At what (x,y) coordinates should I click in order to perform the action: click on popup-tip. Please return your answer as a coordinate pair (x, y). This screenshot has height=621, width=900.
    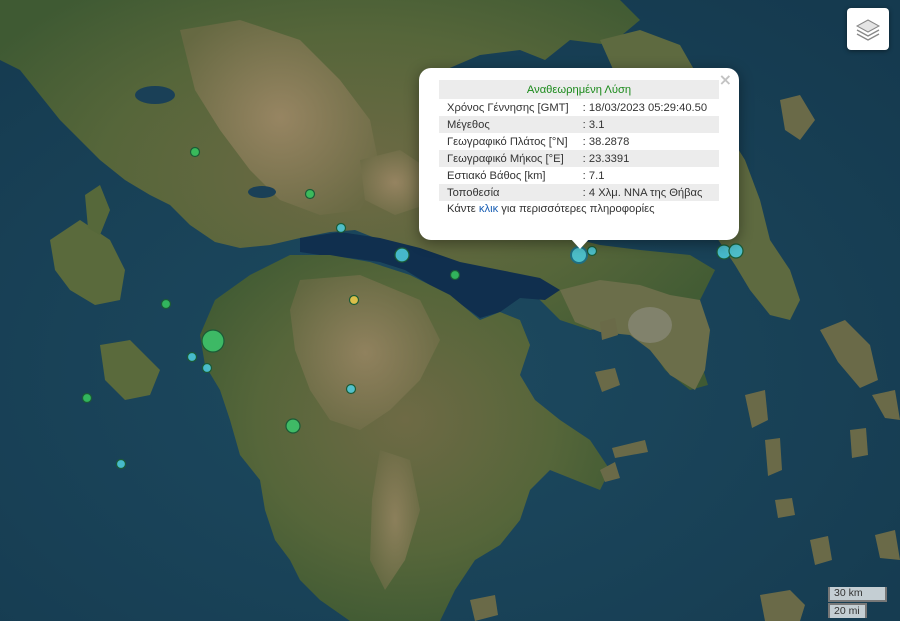
    Looking at the image, I should click on (580, 243).